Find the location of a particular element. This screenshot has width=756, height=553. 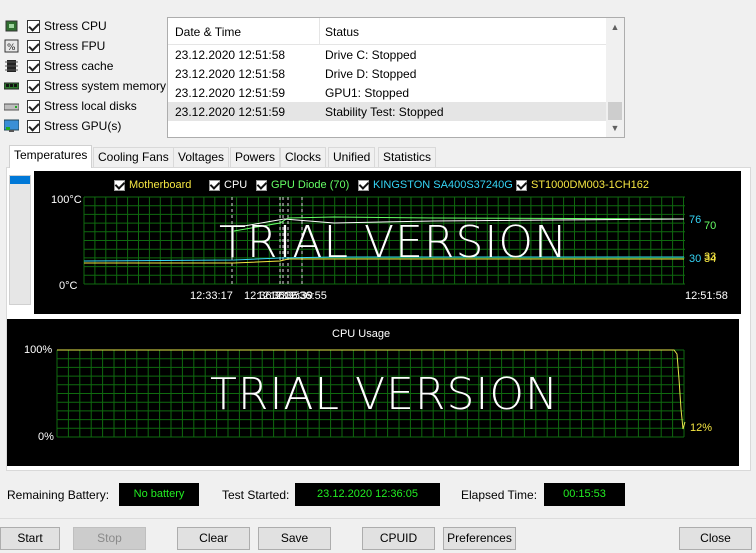

stress-cache-checkbox is located at coordinates (33, 66).